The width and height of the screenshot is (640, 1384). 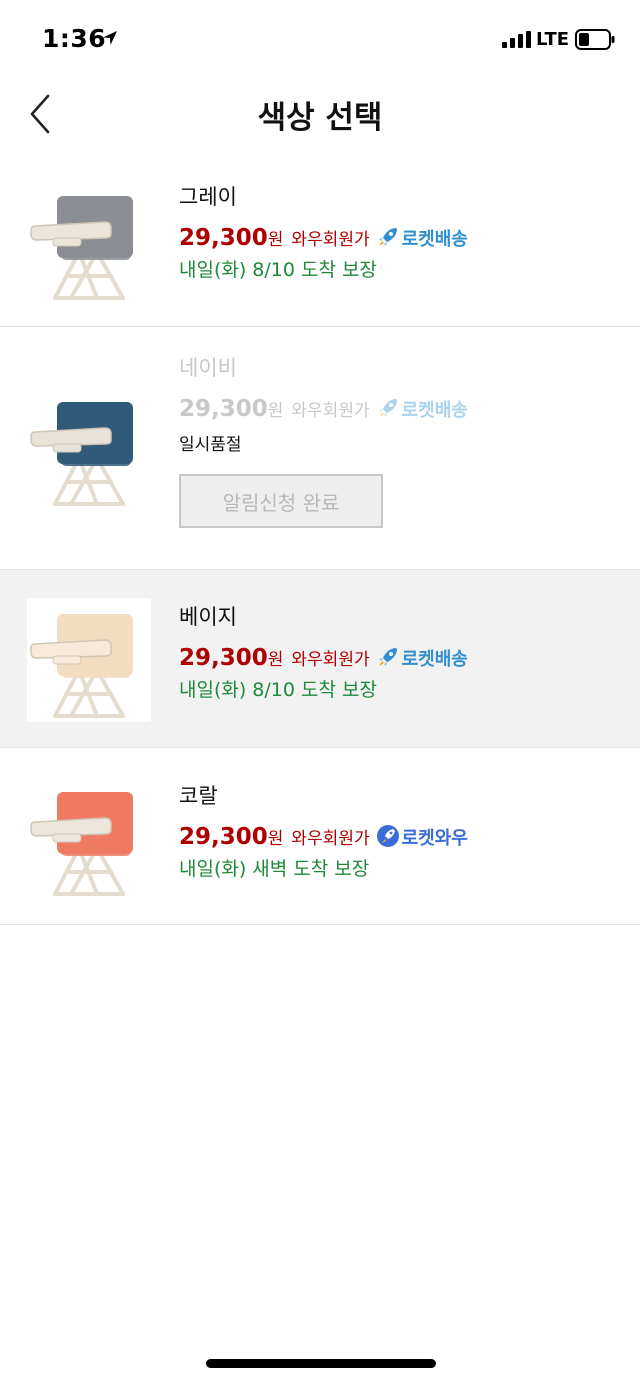 I want to click on color-option-coral: 코랄 29,300원 와우회원가 로켓와우 내일(화) 새벽 도착 보장, so click(x=320, y=836).